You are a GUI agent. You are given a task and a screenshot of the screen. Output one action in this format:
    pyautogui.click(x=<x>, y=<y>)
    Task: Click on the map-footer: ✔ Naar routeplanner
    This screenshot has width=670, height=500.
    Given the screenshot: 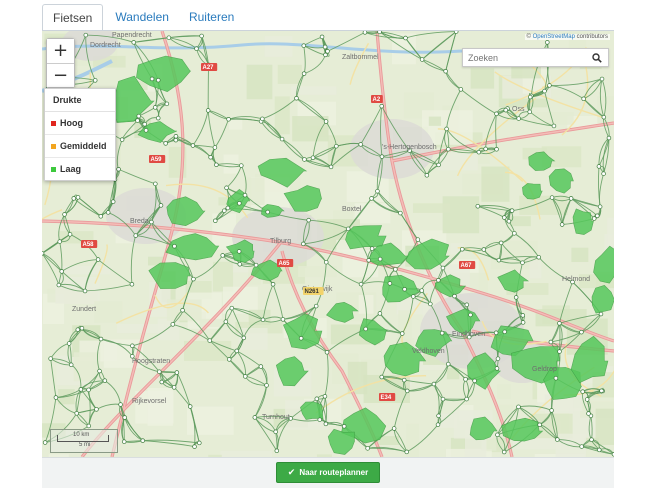 What is the action you would take?
    pyautogui.click(x=328, y=472)
    